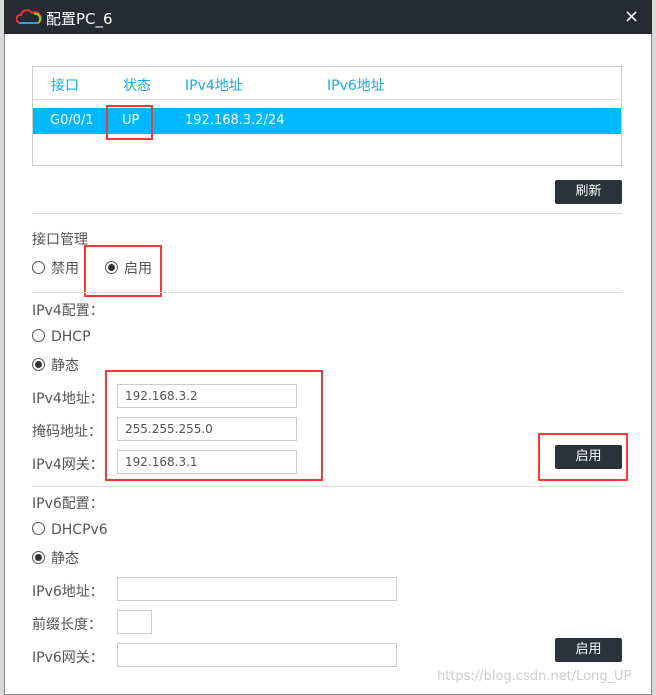 The width and height of the screenshot is (656, 695). Describe the element at coordinates (123, 271) in the screenshot. I see `highlight-box-enable` at that location.